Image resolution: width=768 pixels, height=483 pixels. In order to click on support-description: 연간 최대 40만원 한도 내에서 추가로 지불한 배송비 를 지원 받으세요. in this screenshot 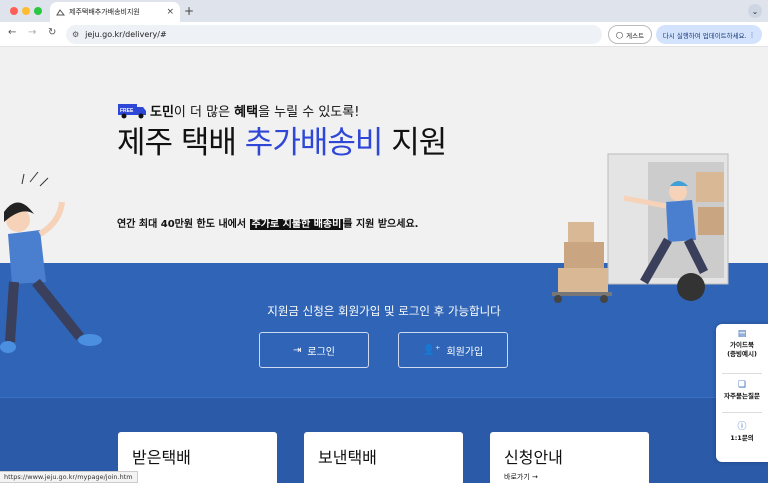, I will do `click(267, 222)`.